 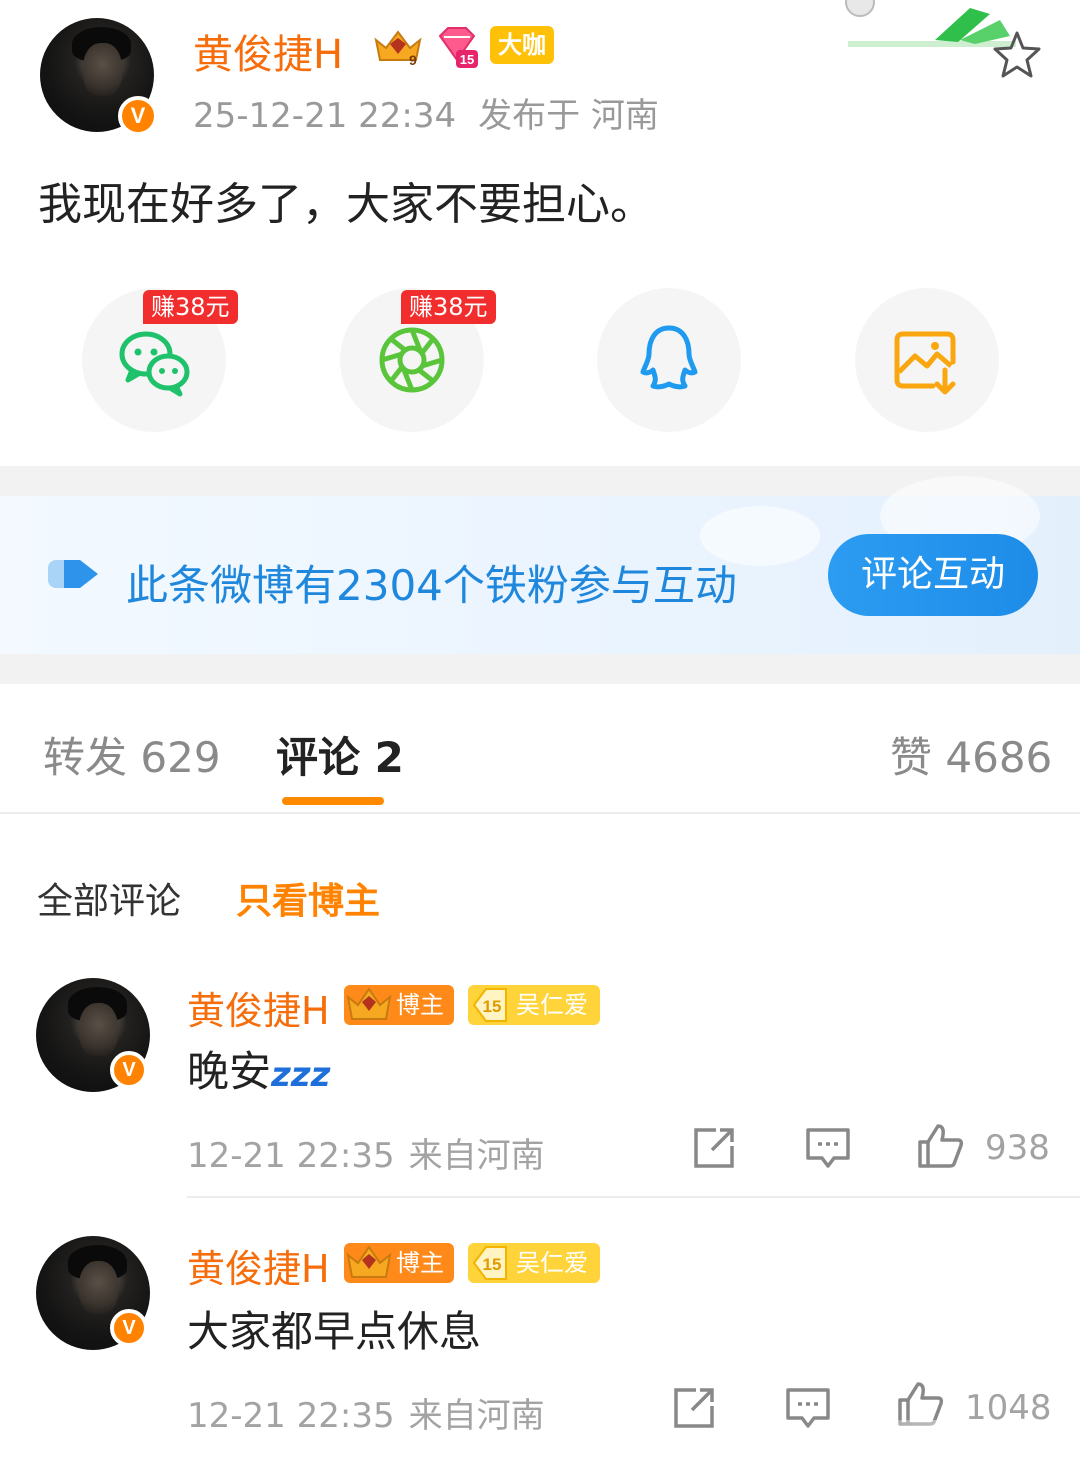 What do you see at coordinates (457, 47) in the screenshot?
I see `member-diamond-badge-icon: 15` at bounding box center [457, 47].